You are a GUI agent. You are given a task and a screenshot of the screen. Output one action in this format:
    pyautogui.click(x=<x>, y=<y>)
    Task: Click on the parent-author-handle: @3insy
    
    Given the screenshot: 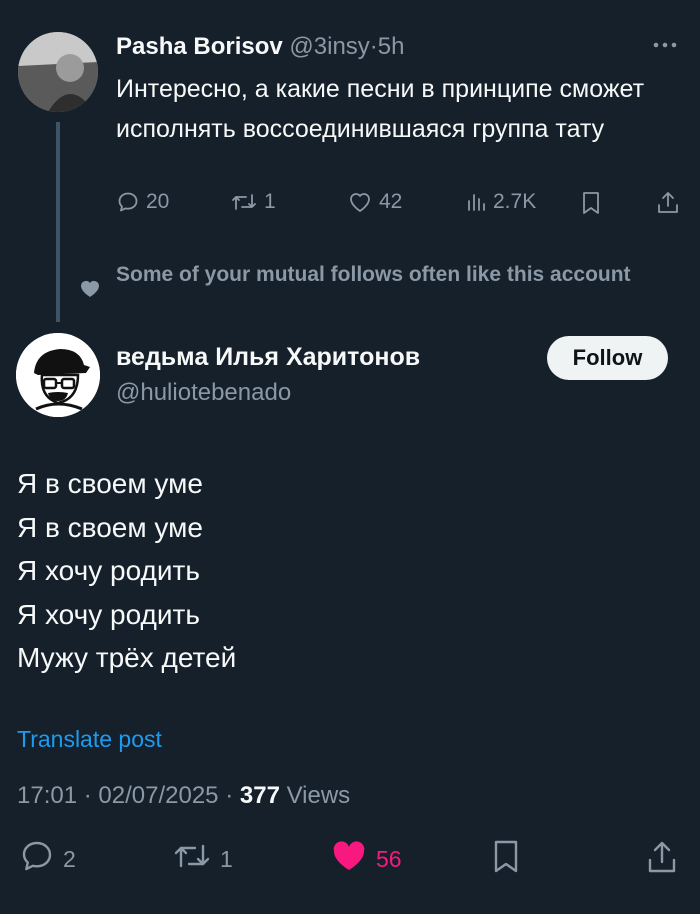 What is the action you would take?
    pyautogui.click(x=329, y=46)
    